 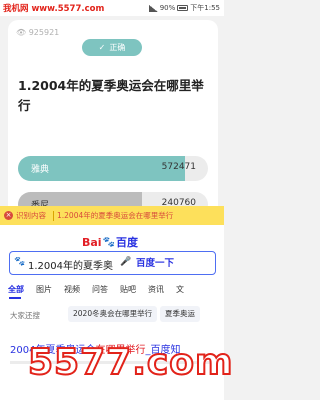 What do you see at coordinates (53, 215) in the screenshot?
I see `divider` at bounding box center [53, 215].